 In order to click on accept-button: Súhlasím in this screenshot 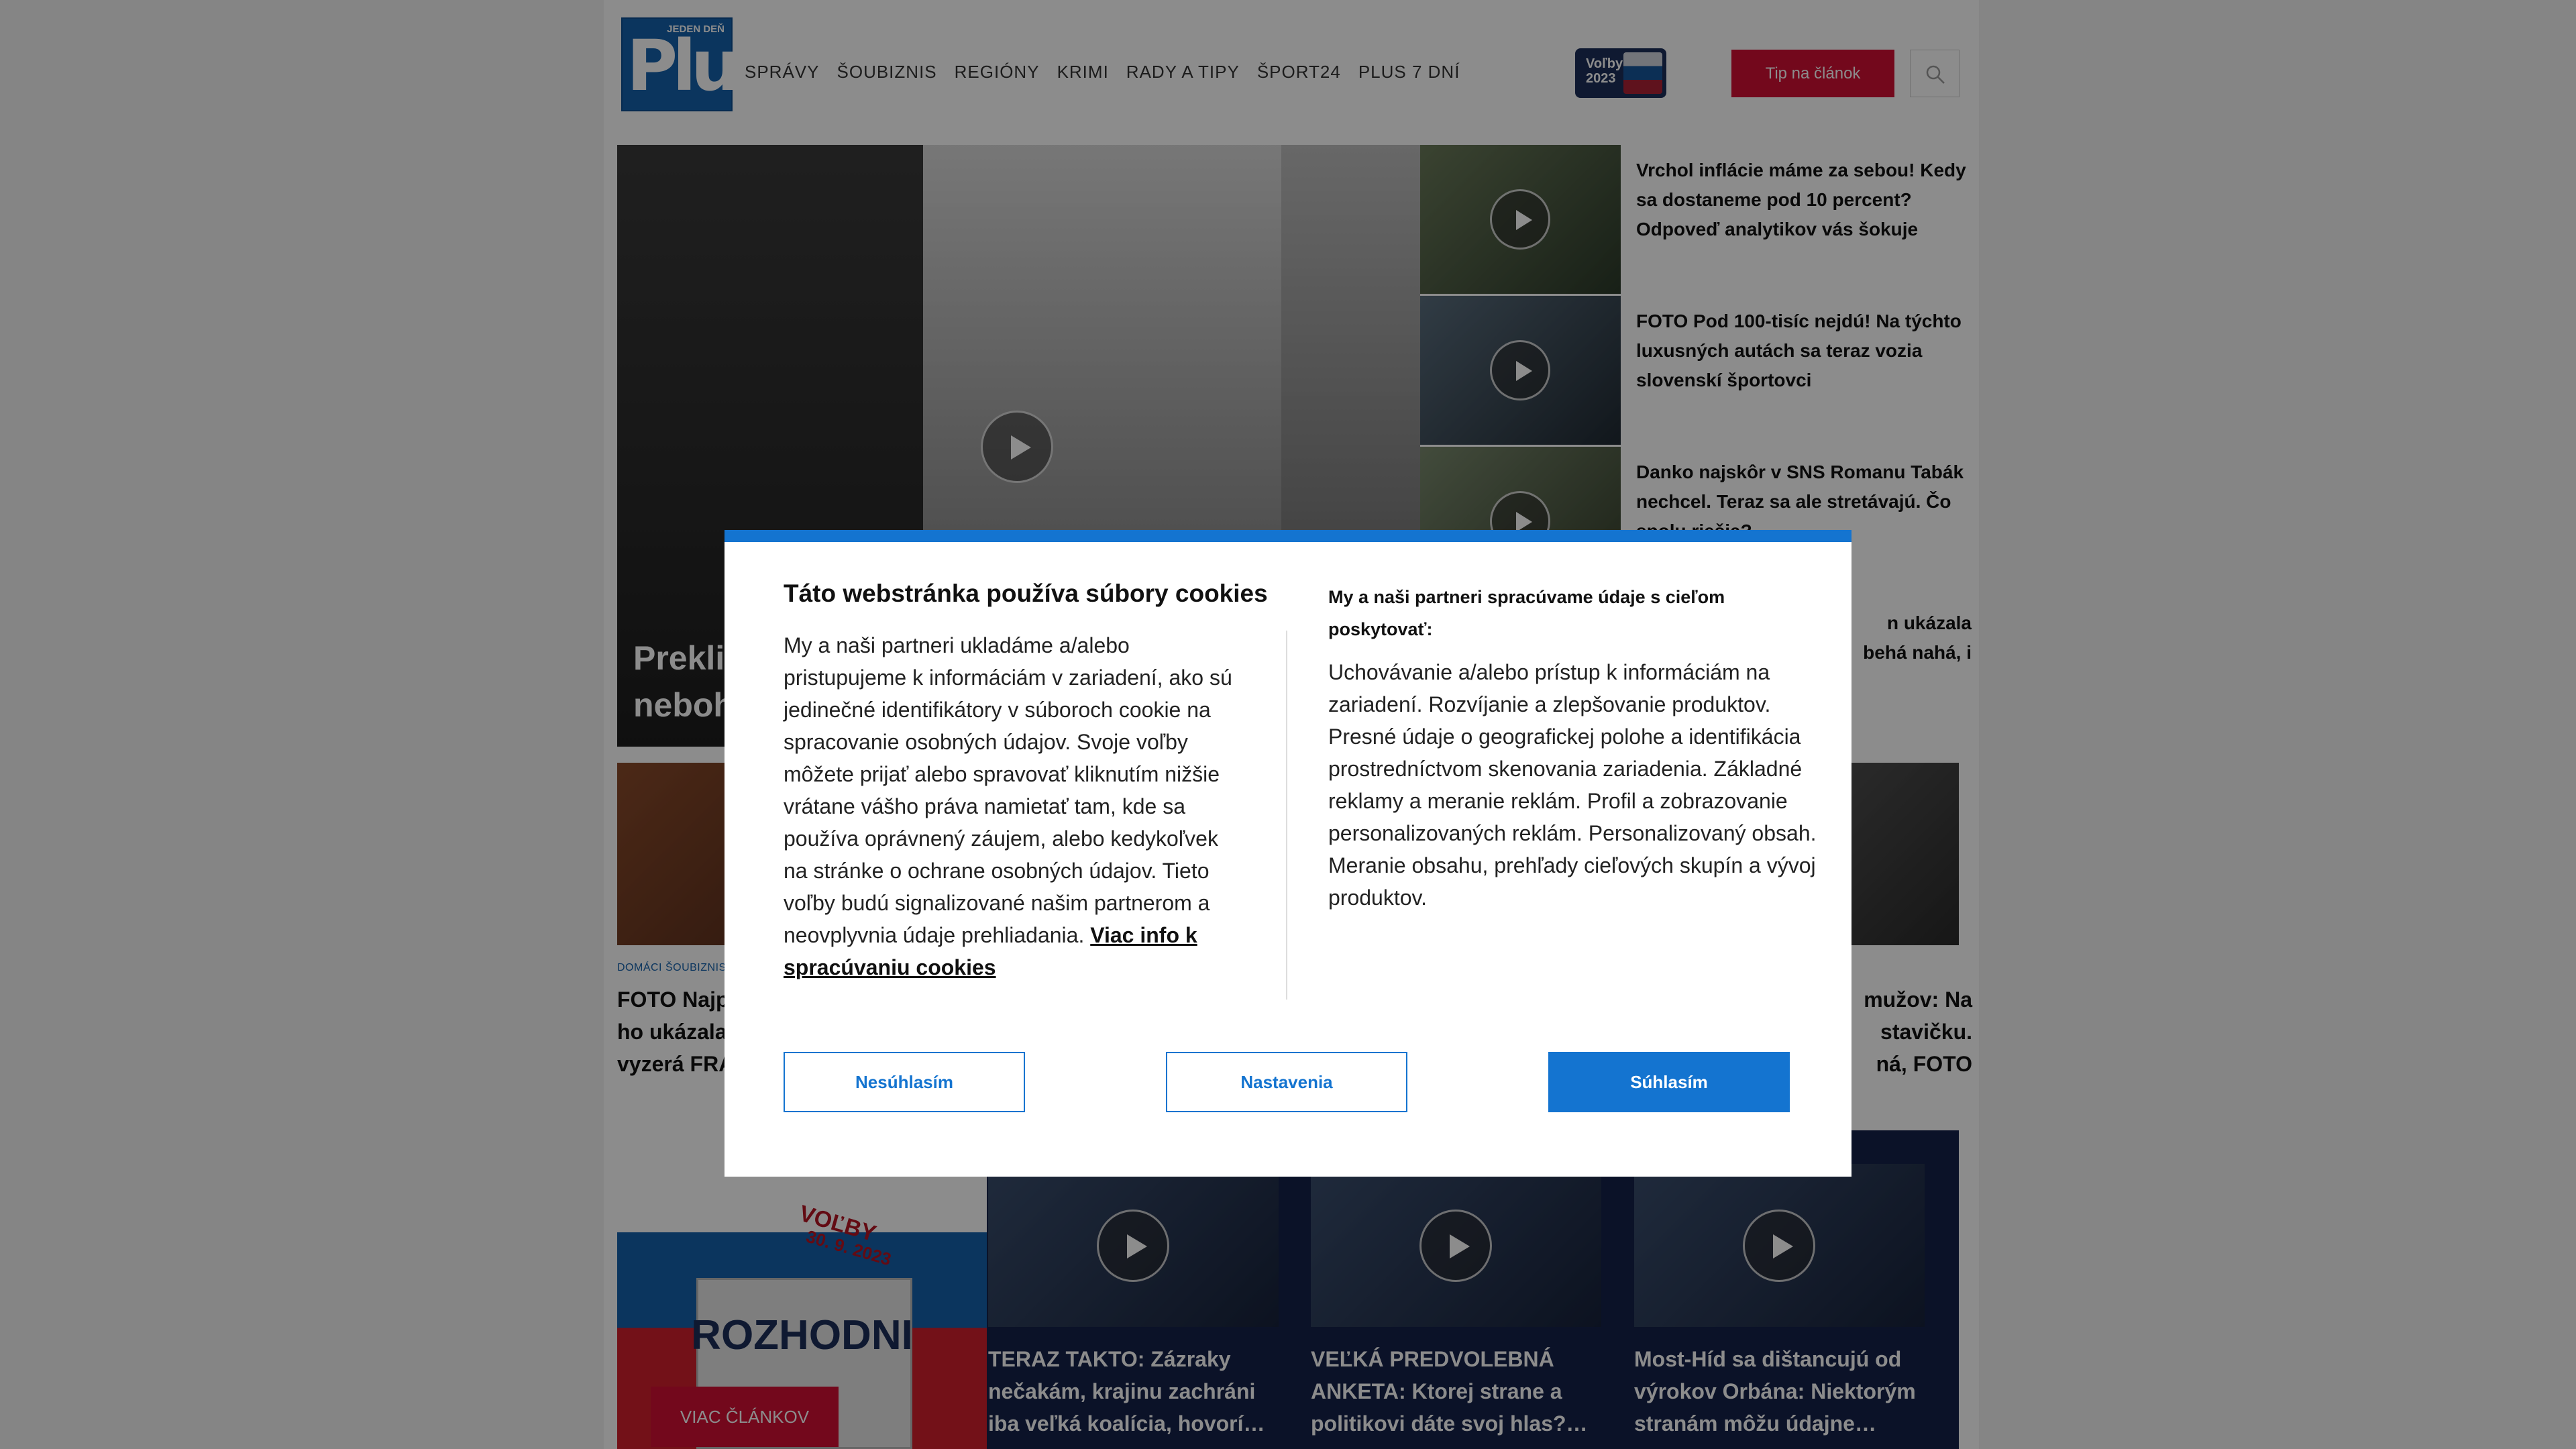, I will do `click(1669, 1082)`.